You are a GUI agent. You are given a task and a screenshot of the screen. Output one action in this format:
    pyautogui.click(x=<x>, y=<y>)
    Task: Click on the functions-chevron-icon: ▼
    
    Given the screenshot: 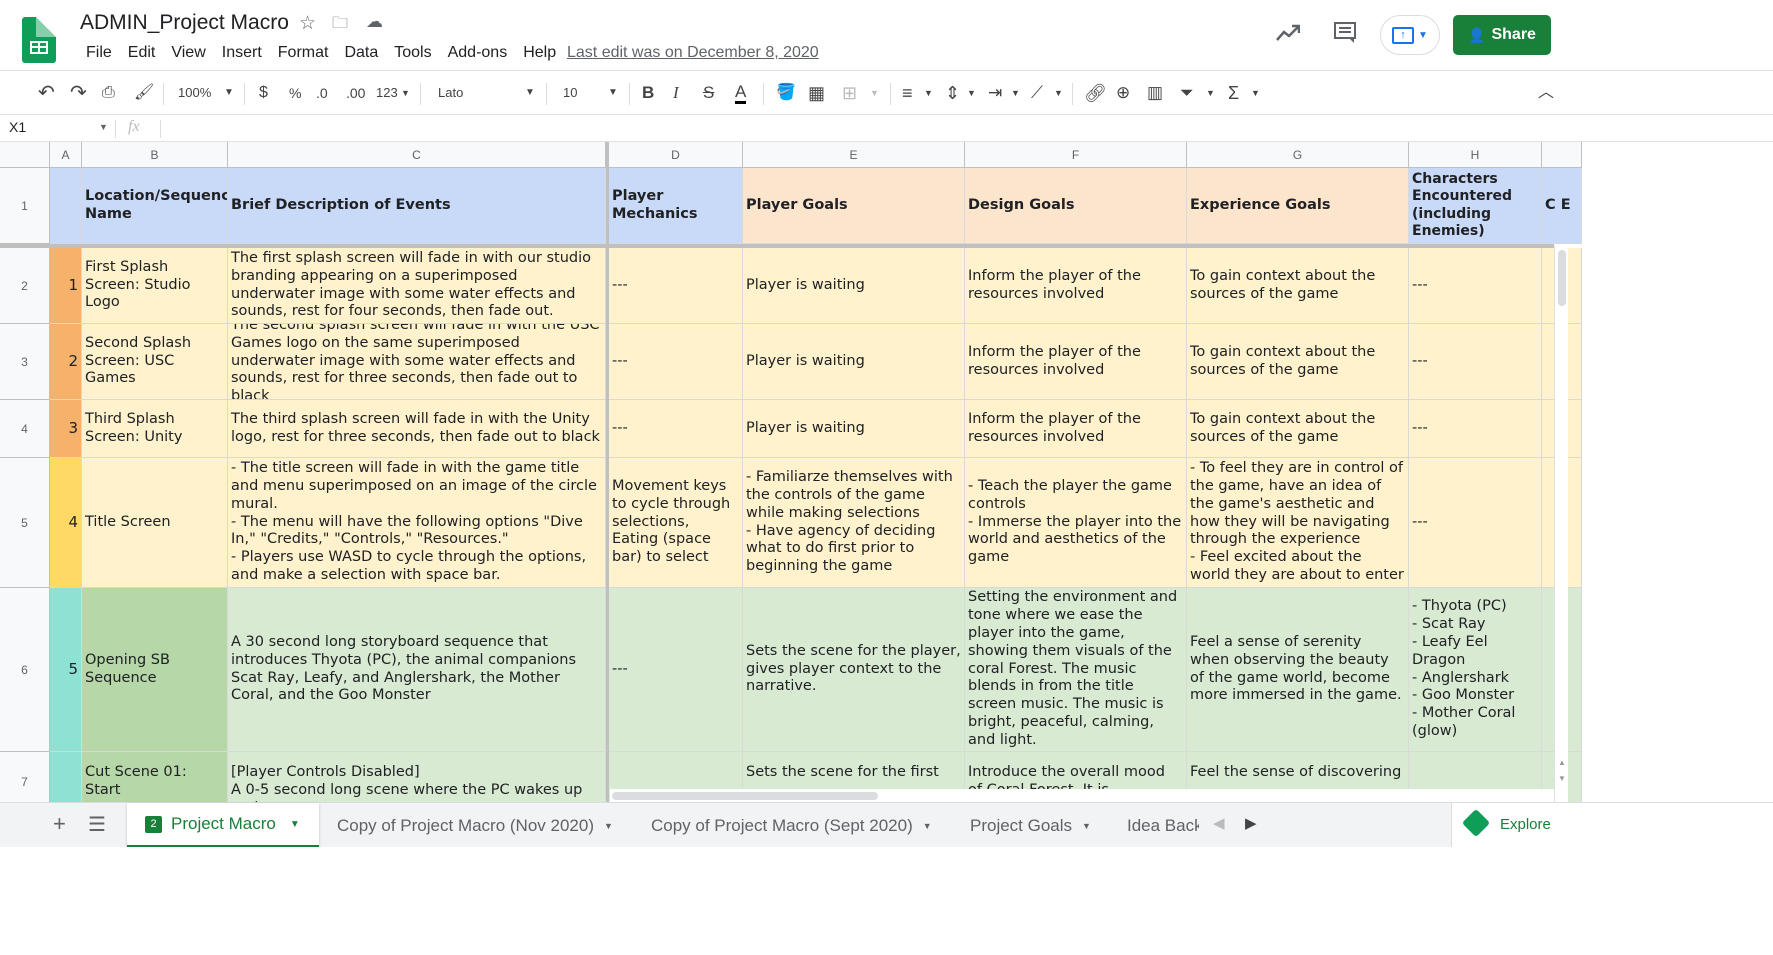 What is the action you would take?
    pyautogui.click(x=1255, y=93)
    